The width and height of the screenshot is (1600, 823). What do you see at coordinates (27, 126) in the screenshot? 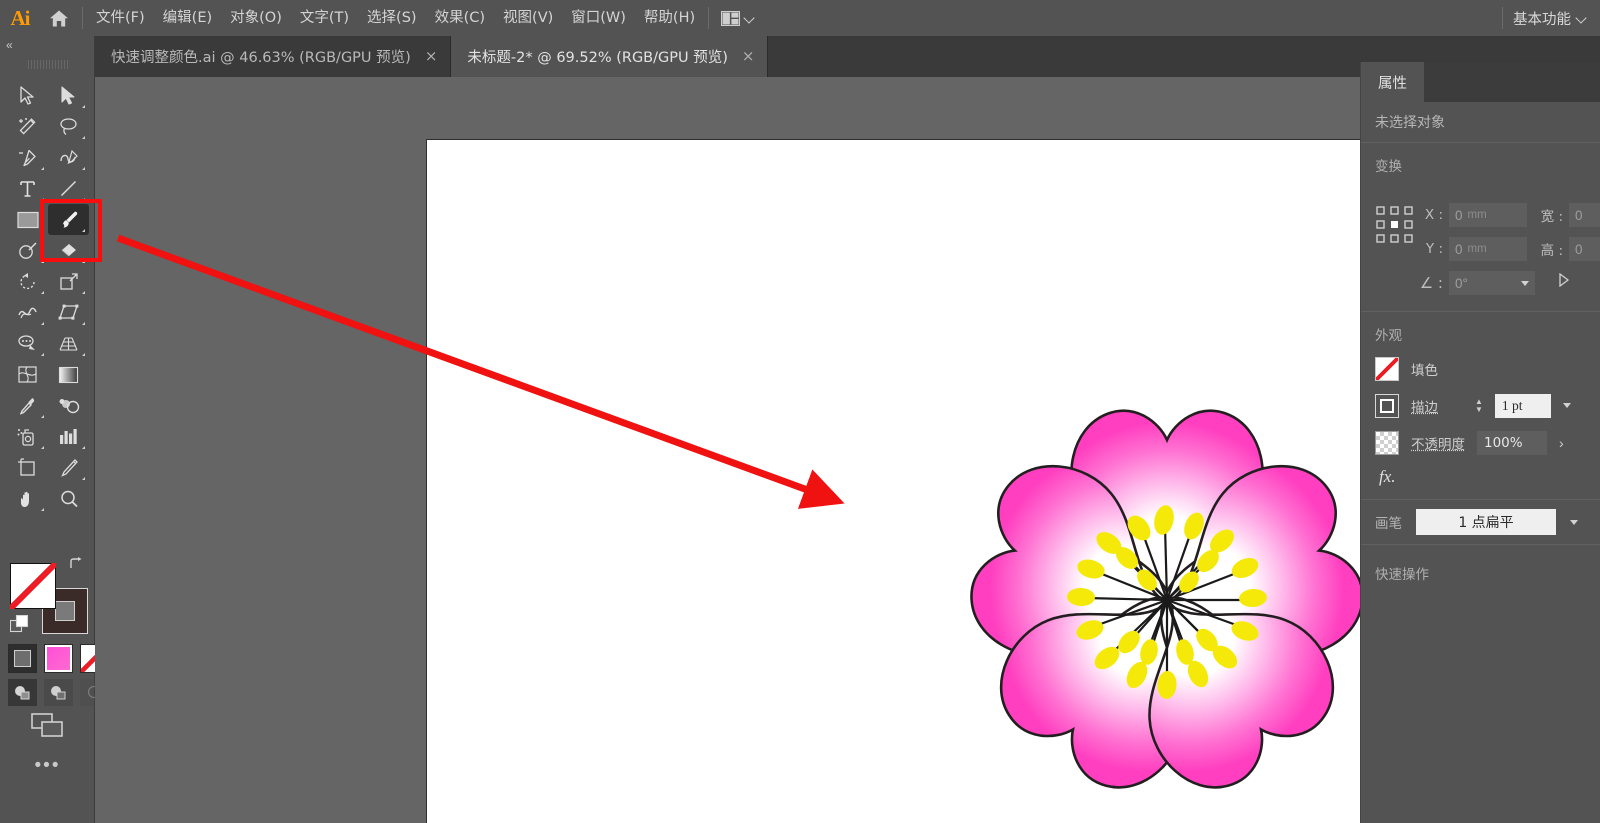
I see `magic-wand-tool` at bounding box center [27, 126].